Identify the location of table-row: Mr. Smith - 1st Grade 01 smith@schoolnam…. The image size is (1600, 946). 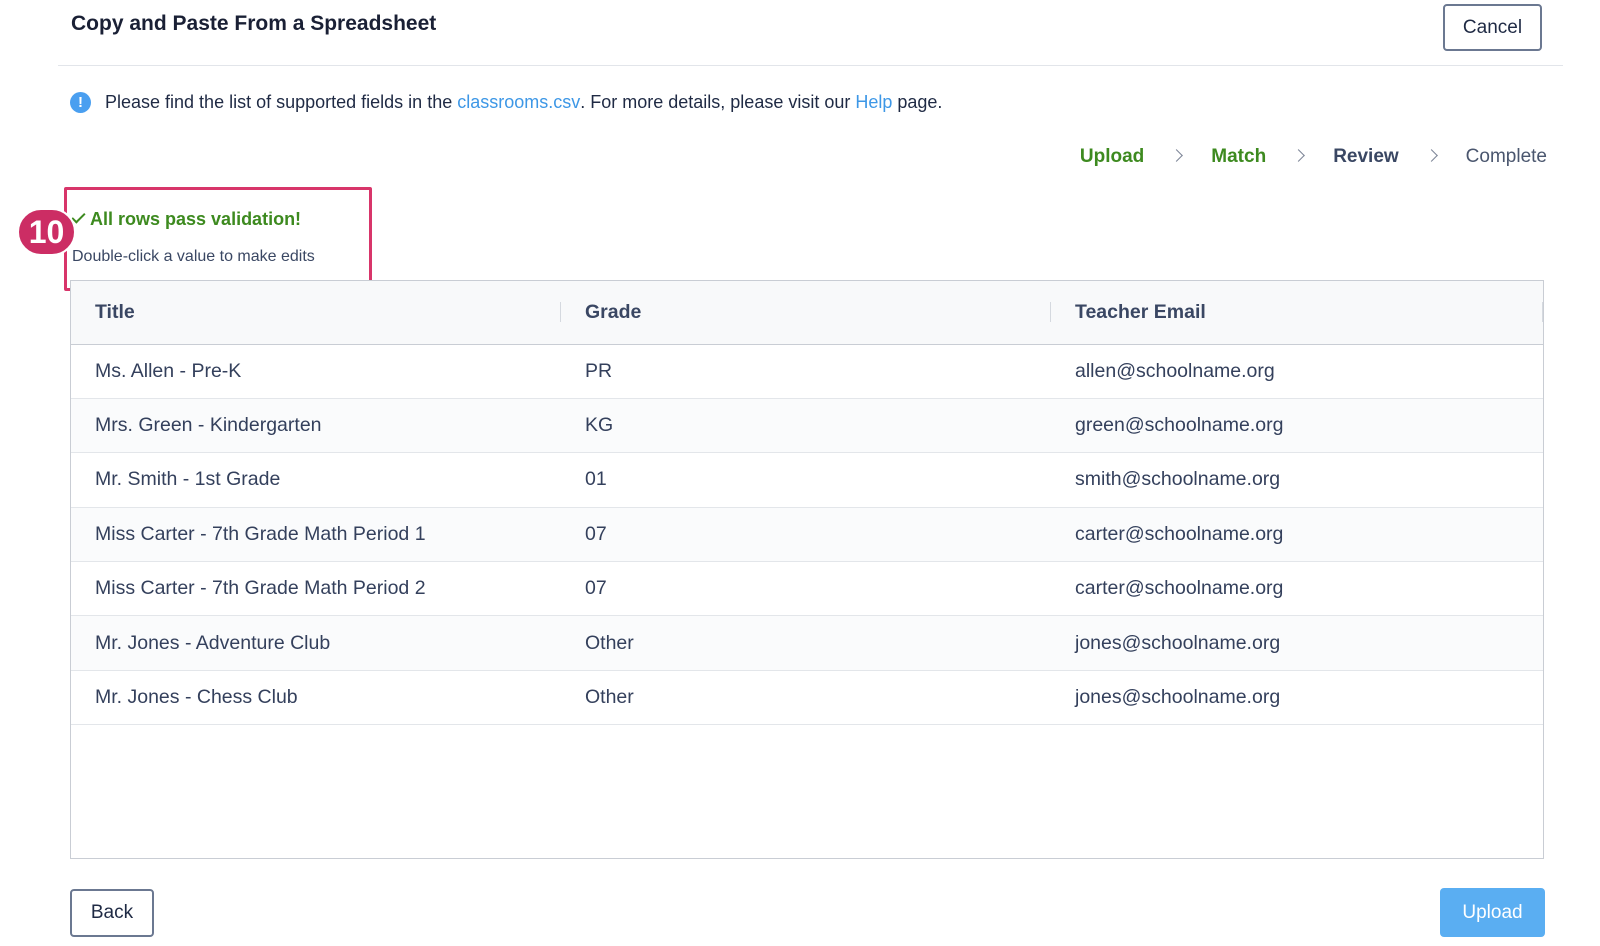
(807, 480).